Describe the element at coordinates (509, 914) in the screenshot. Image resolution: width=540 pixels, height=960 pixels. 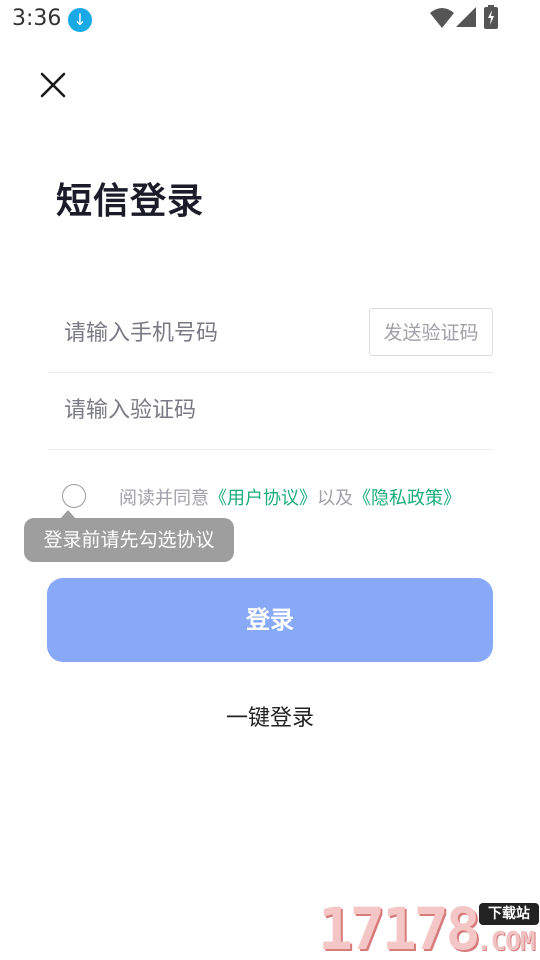
I see `watermark-badge: 下载站` at that location.